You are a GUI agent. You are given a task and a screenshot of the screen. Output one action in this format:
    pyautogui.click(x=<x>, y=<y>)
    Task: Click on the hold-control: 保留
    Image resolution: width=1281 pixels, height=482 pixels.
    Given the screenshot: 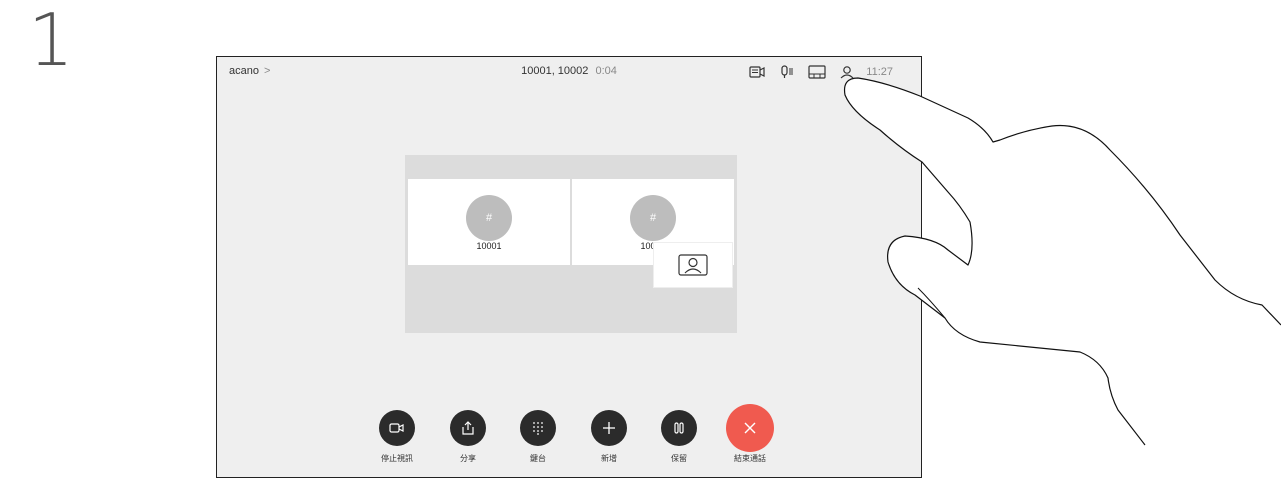 What is the action you would take?
    pyautogui.click(x=679, y=437)
    